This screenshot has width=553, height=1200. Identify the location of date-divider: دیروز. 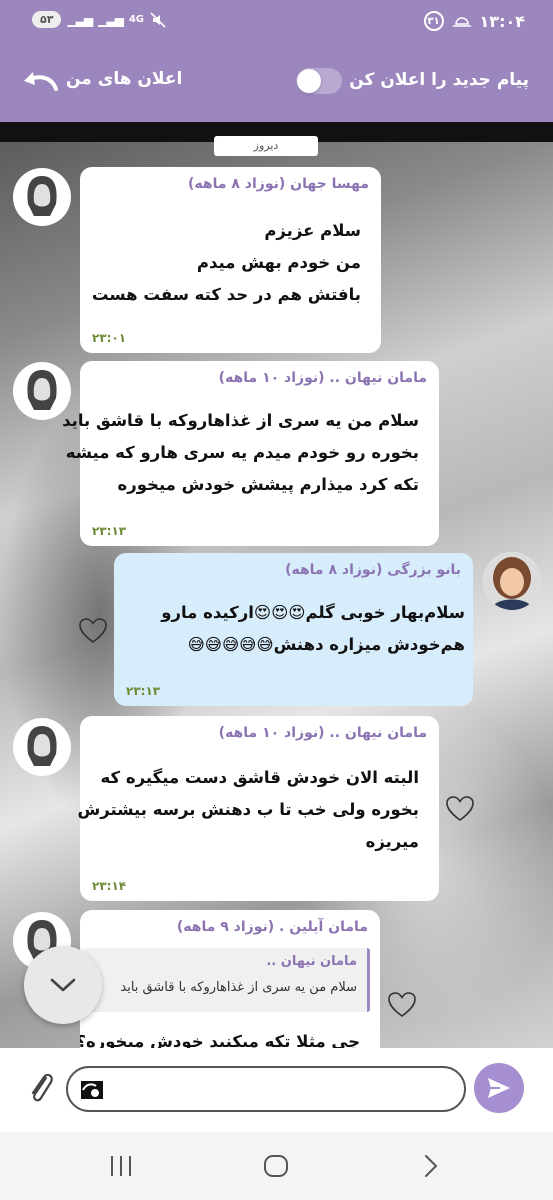
(266, 146).